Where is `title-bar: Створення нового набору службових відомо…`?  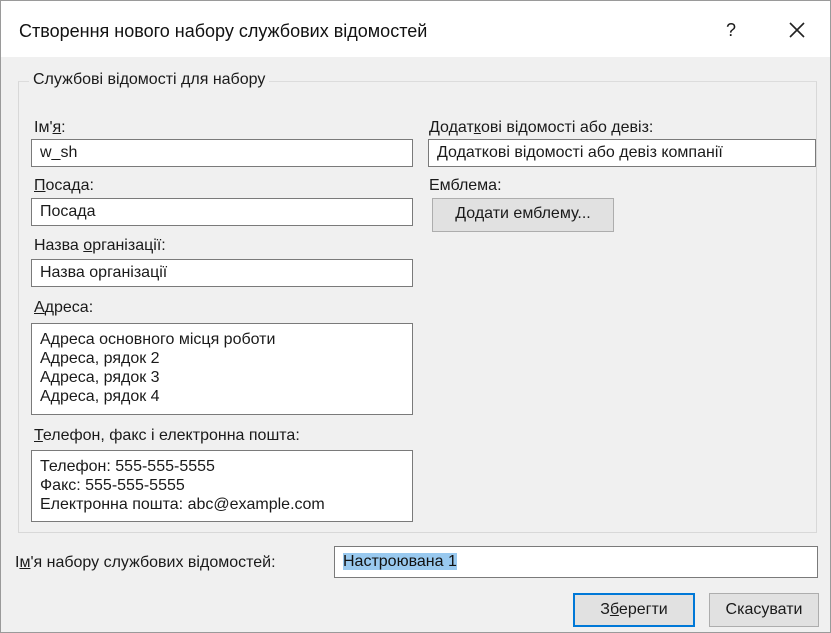
title-bar: Створення нового набору службових відомо… is located at coordinates (415, 29).